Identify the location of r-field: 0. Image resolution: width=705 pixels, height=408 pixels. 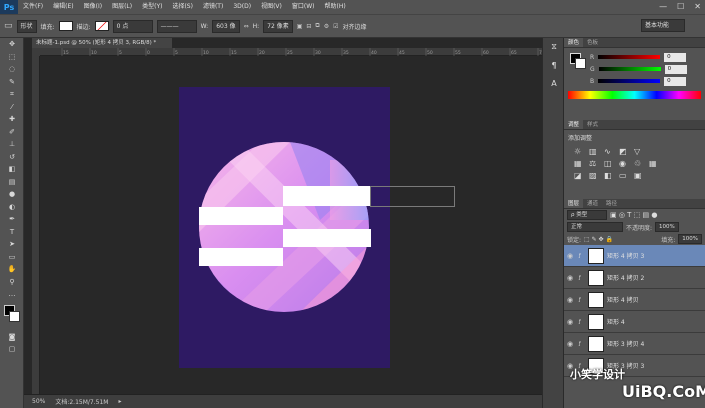
(675, 57).